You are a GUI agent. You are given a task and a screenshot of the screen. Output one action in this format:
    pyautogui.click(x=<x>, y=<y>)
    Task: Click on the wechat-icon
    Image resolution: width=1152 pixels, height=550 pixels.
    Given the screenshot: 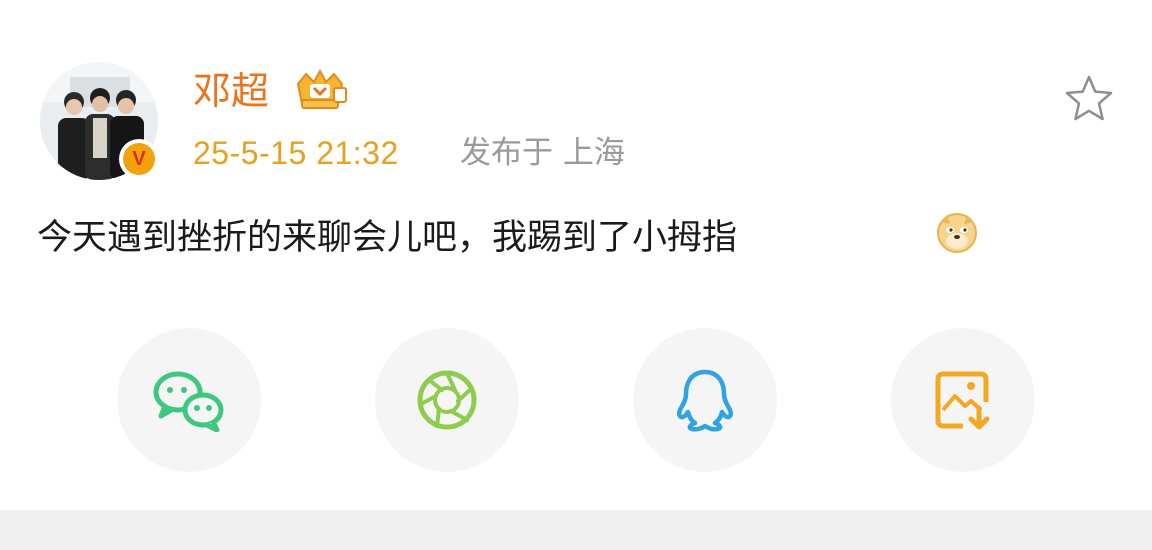 What is the action you would take?
    pyautogui.click(x=188, y=401)
    